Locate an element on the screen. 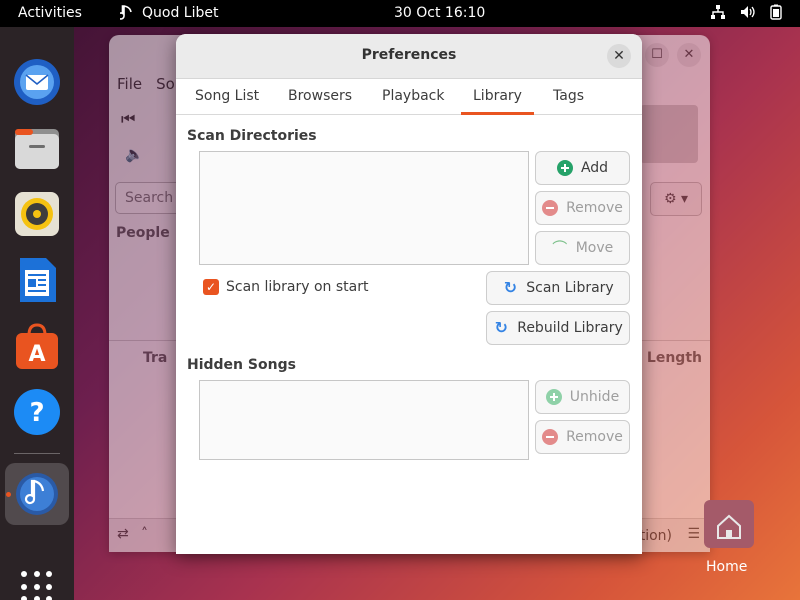 This screenshot has height=600, width=800. clock: 30 Oct 16:10 is located at coordinates (439, 13).